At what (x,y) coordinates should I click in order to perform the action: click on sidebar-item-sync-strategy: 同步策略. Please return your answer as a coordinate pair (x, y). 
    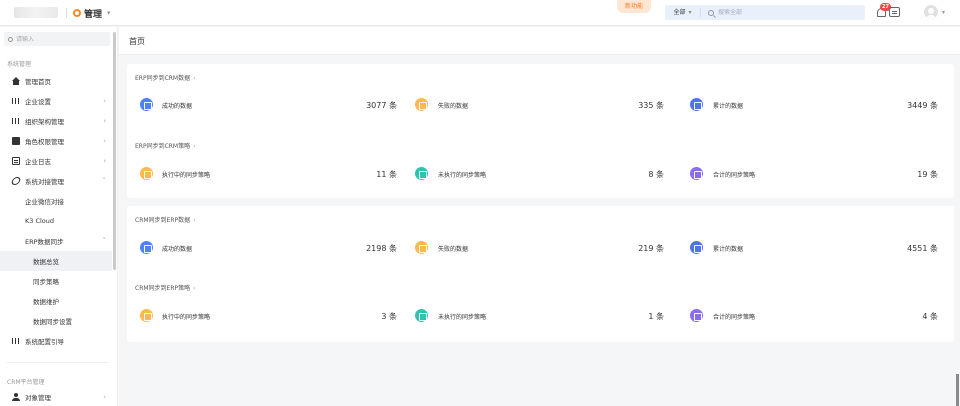
    Looking at the image, I should click on (56, 281).